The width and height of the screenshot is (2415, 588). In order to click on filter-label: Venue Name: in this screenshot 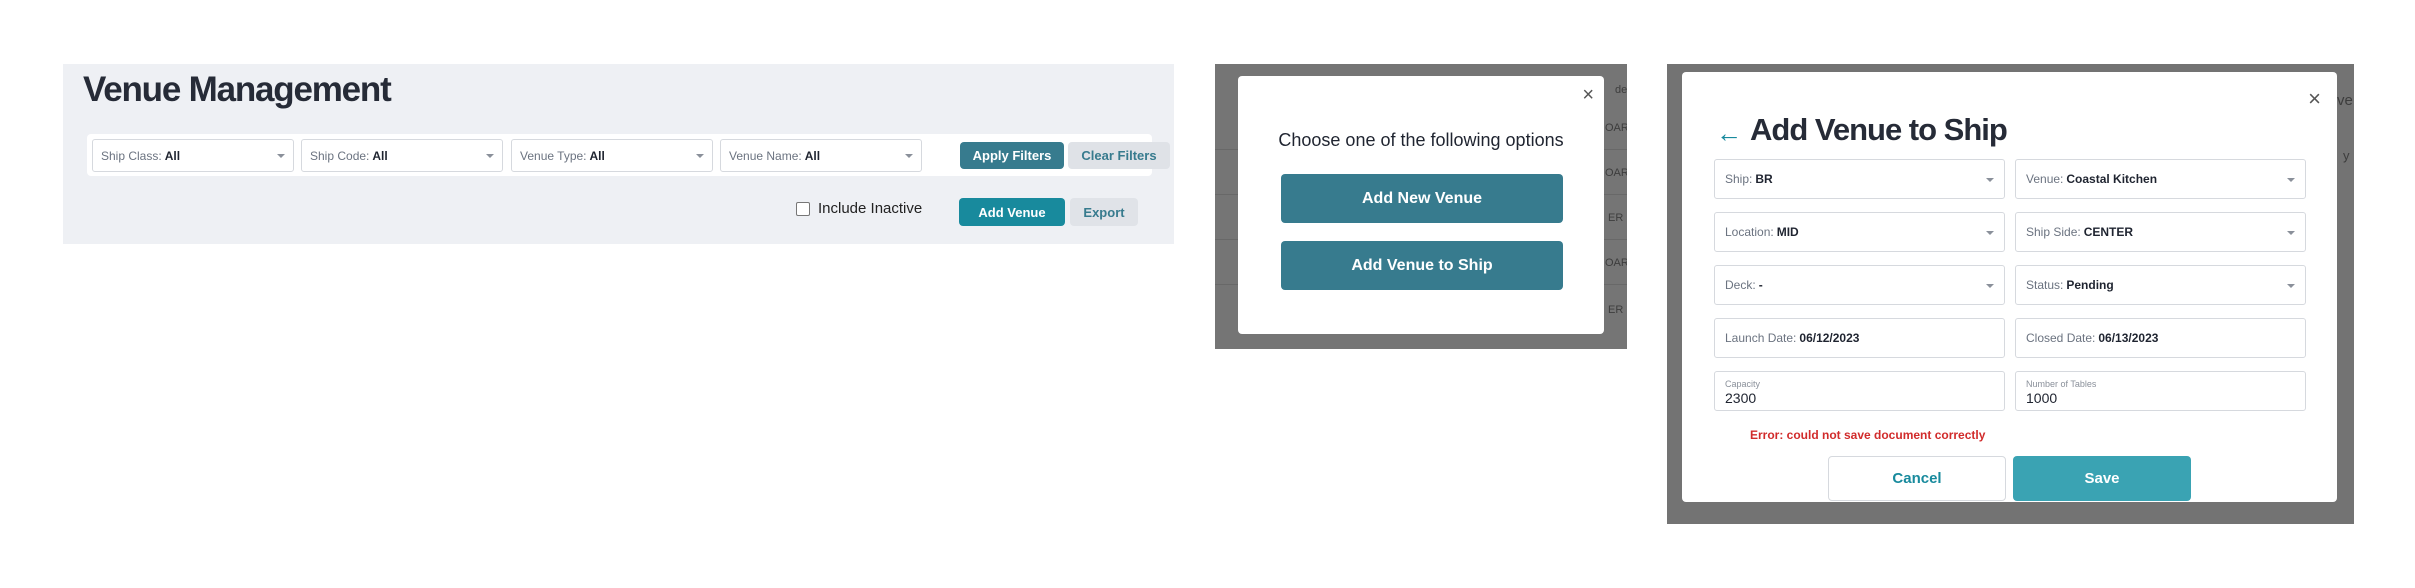, I will do `click(765, 155)`.